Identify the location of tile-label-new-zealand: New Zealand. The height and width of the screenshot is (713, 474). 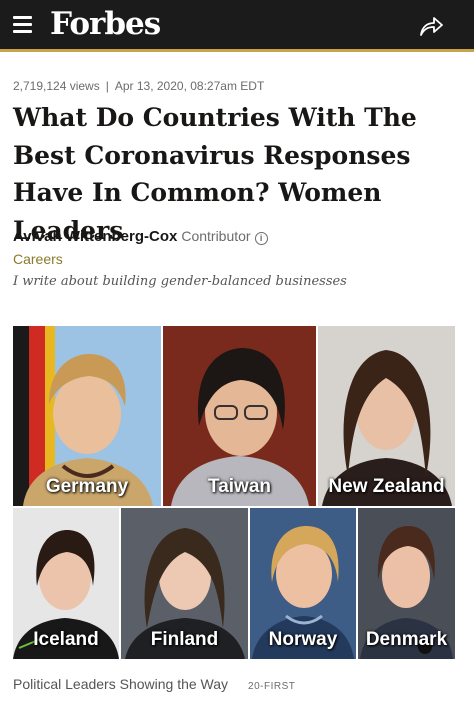
(386, 486).